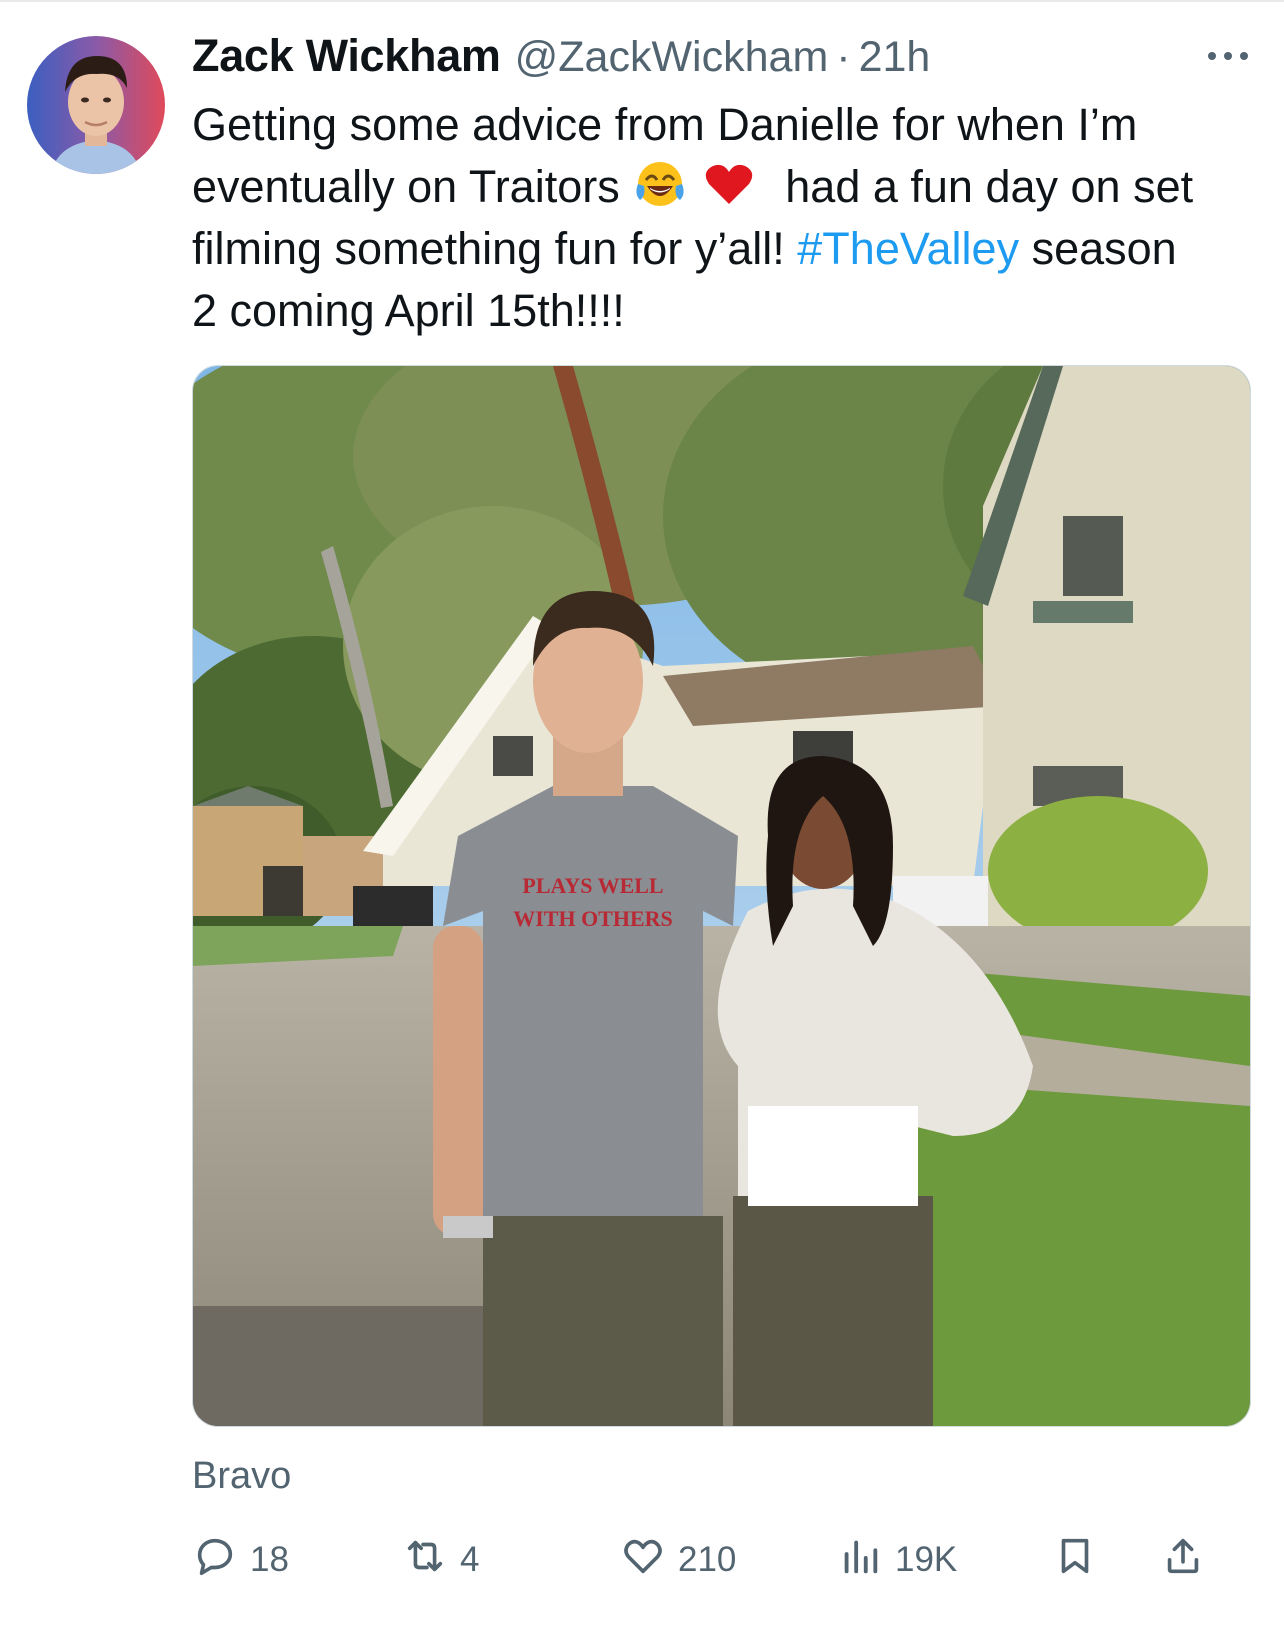 This screenshot has height=1626, width=1284. I want to click on views-button: 19K, so click(897, 1560).